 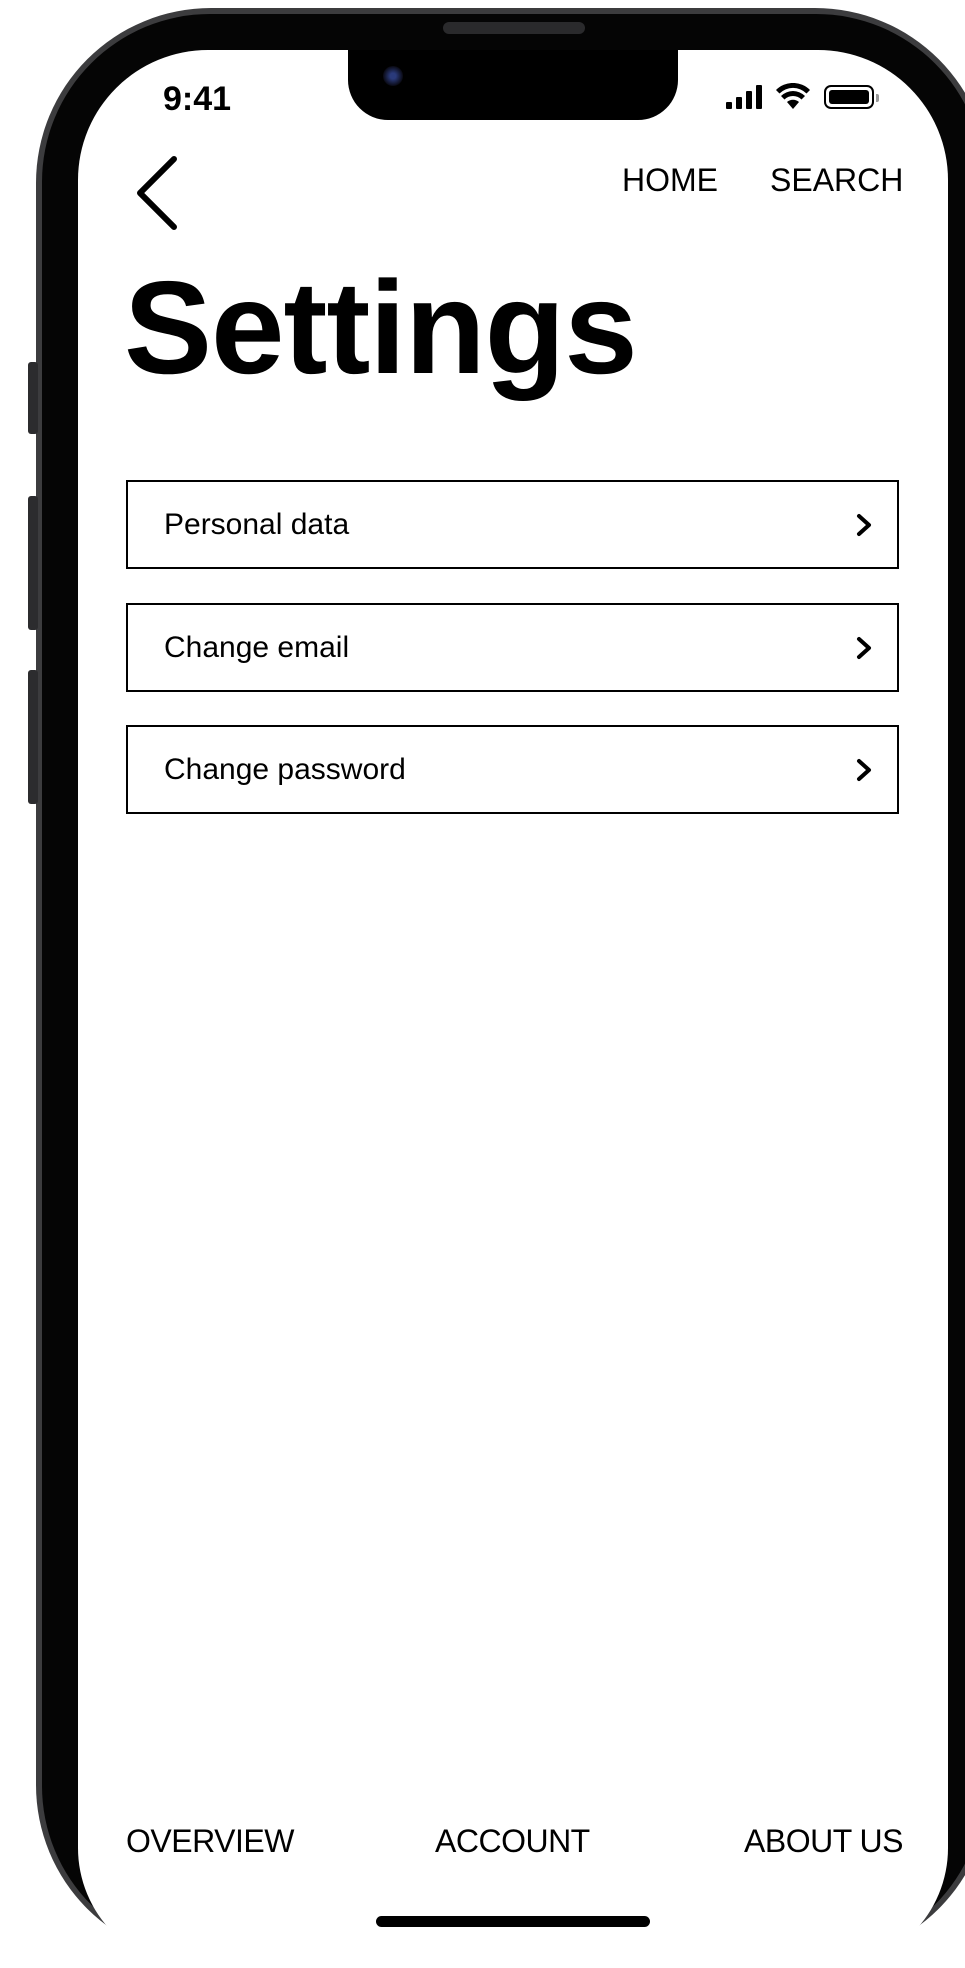 What do you see at coordinates (33, 398) in the screenshot?
I see `mute-switch` at bounding box center [33, 398].